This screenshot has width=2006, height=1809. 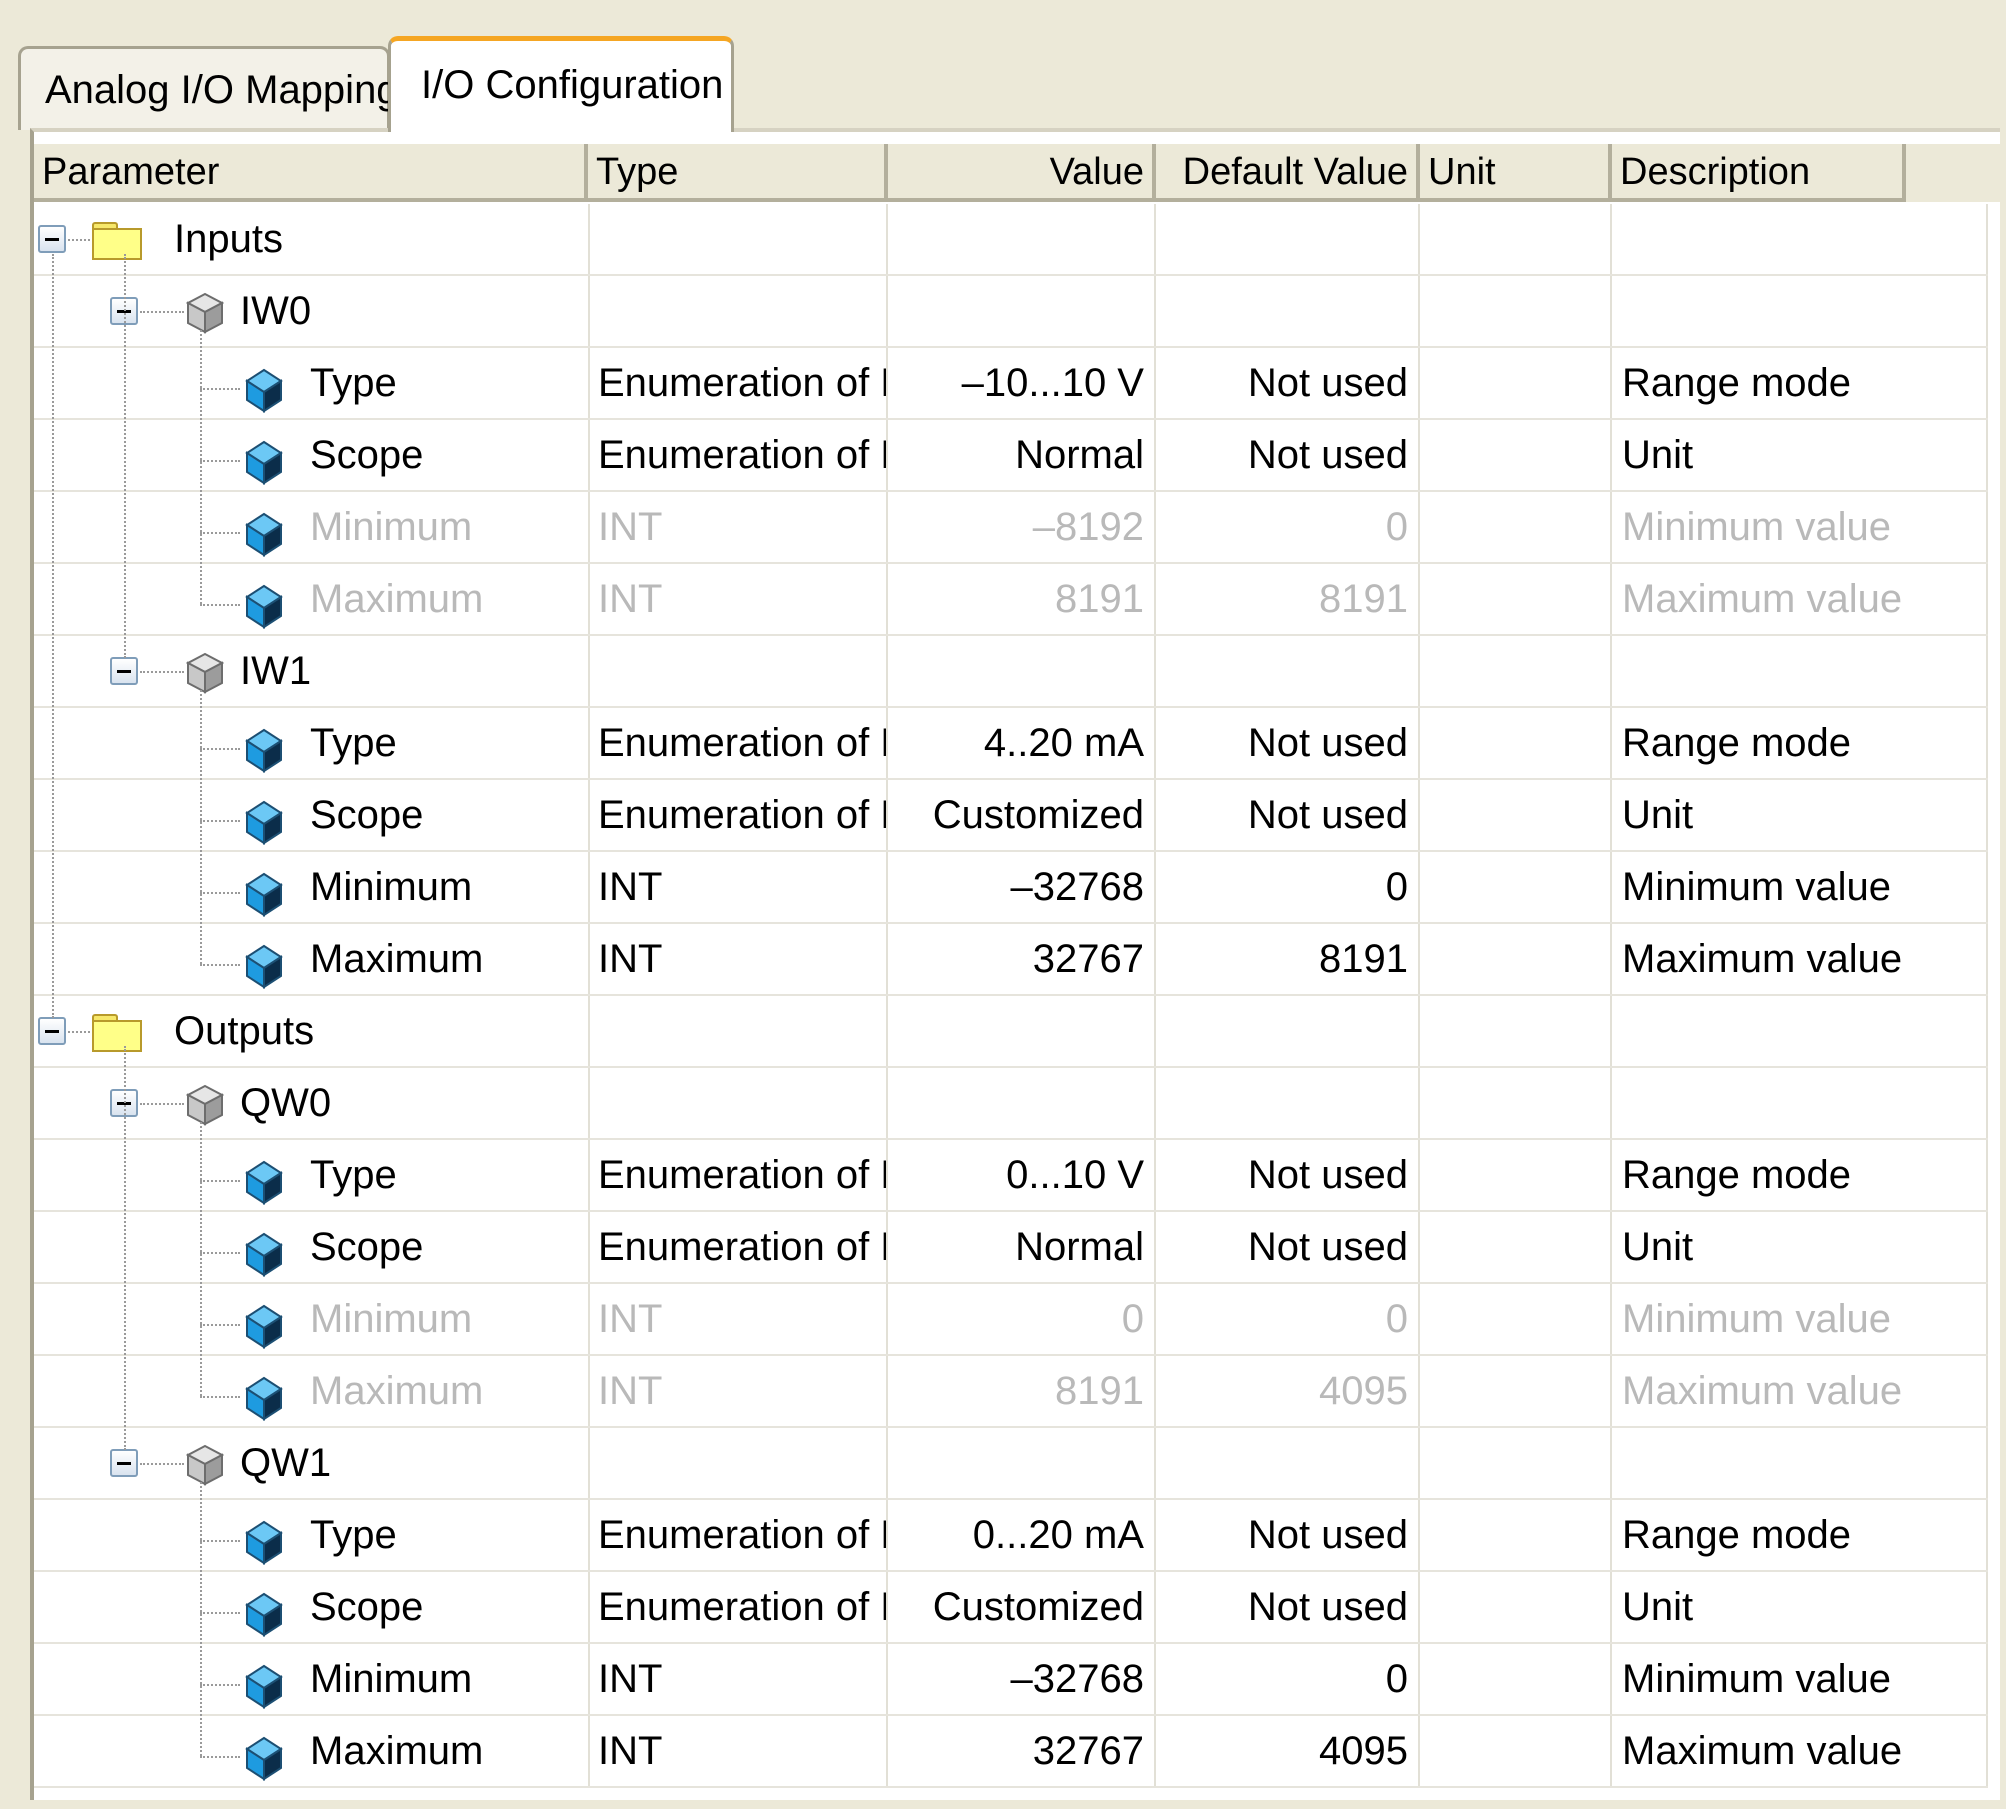 What do you see at coordinates (561, 84) in the screenshot?
I see `tab-io-configuration: I/O Configuration` at bounding box center [561, 84].